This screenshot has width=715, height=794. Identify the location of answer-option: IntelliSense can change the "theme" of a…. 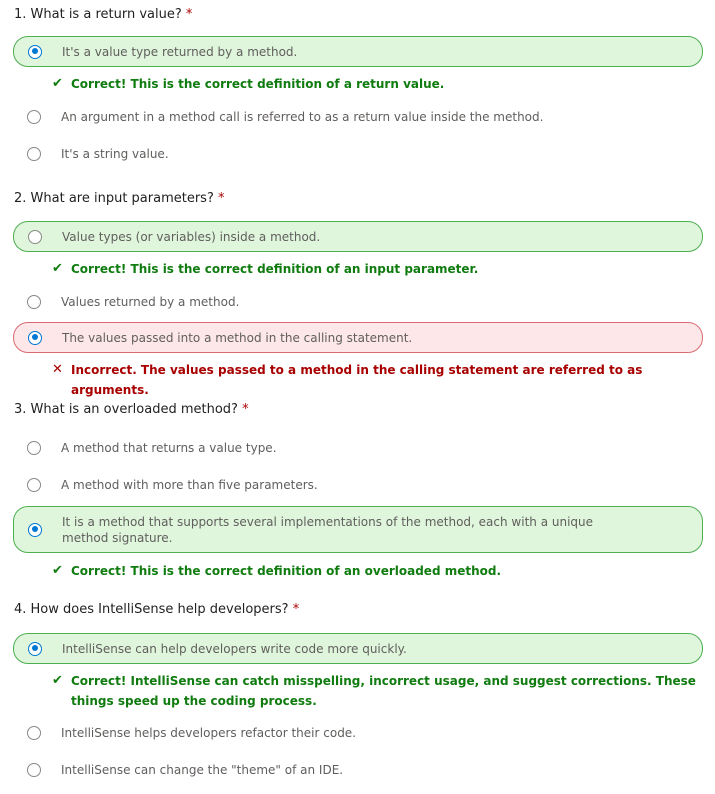
(358, 769).